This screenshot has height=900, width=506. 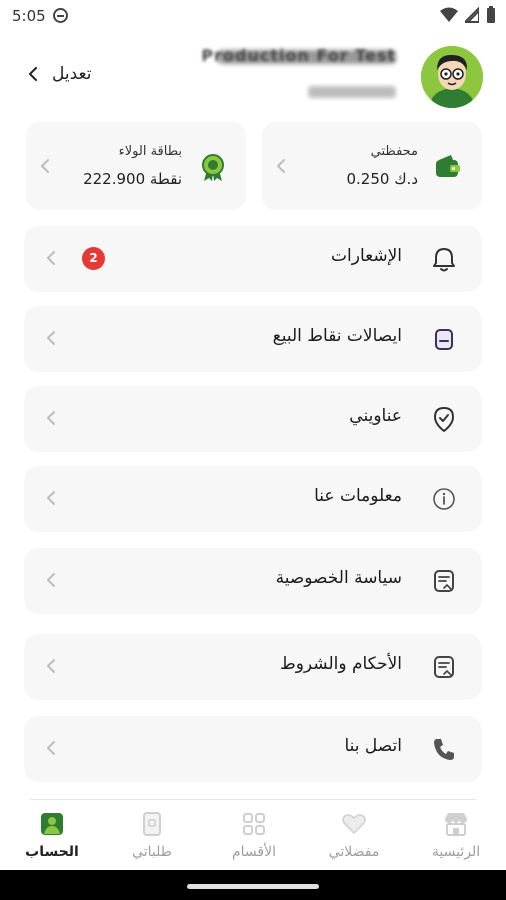 What do you see at coordinates (253, 16) in the screenshot?
I see `status-bar: 5:05` at bounding box center [253, 16].